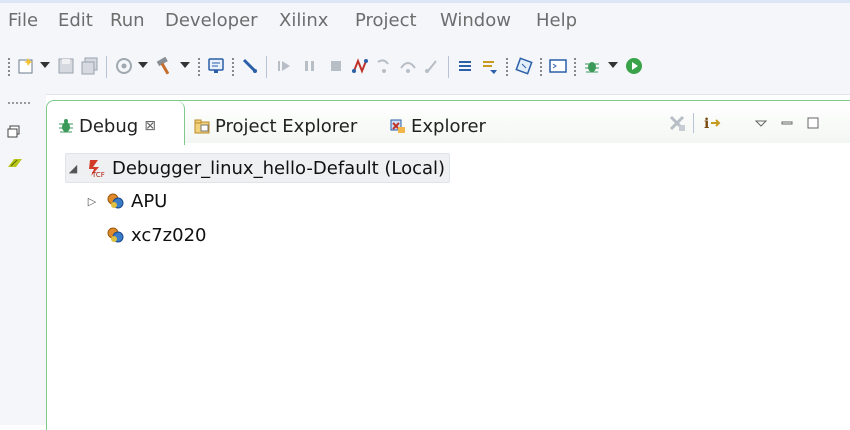  What do you see at coordinates (26, 66) in the screenshot?
I see `new-icon` at bounding box center [26, 66].